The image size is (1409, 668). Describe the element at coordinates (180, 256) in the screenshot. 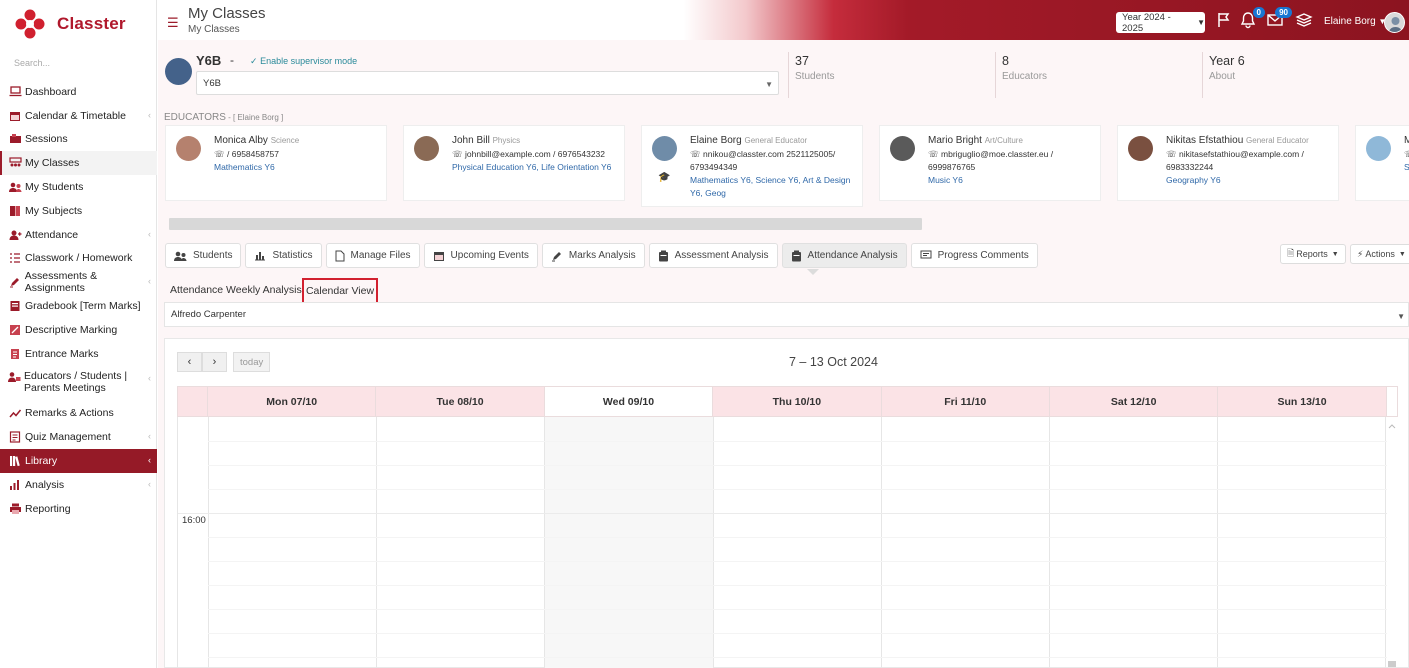

I see `students-icon` at that location.